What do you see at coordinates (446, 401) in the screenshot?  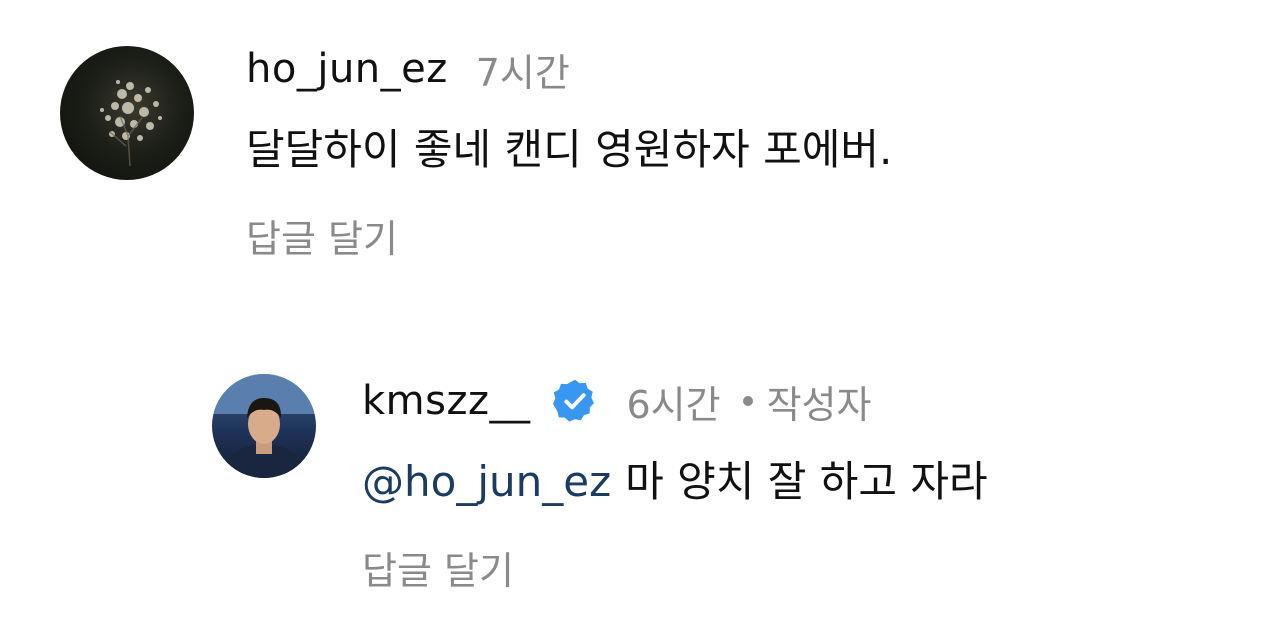 I see `username: kmszz__` at bounding box center [446, 401].